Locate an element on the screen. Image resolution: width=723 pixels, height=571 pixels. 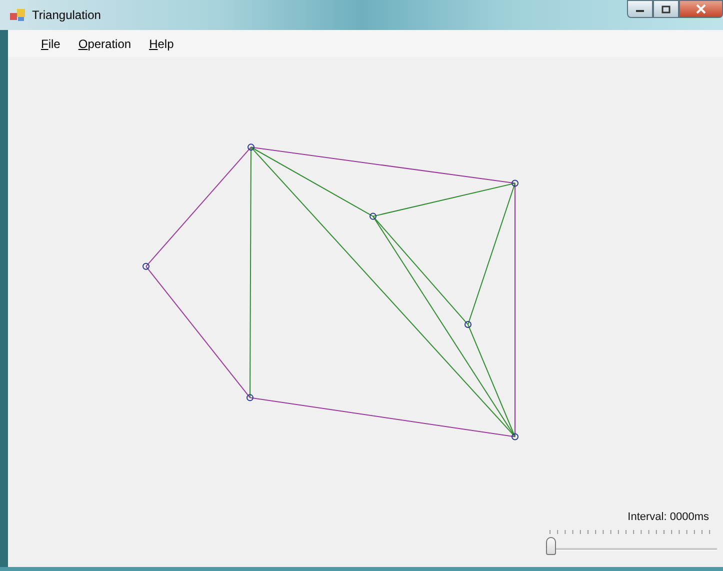
app-icon is located at coordinates (18, 15).